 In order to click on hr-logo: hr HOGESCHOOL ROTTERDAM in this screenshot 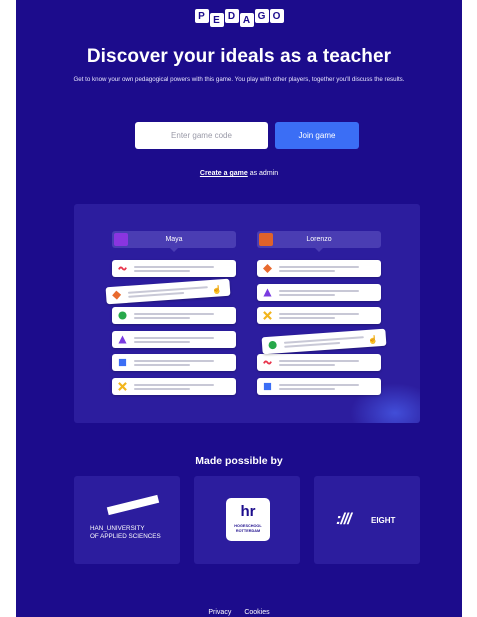, I will do `click(248, 519)`.